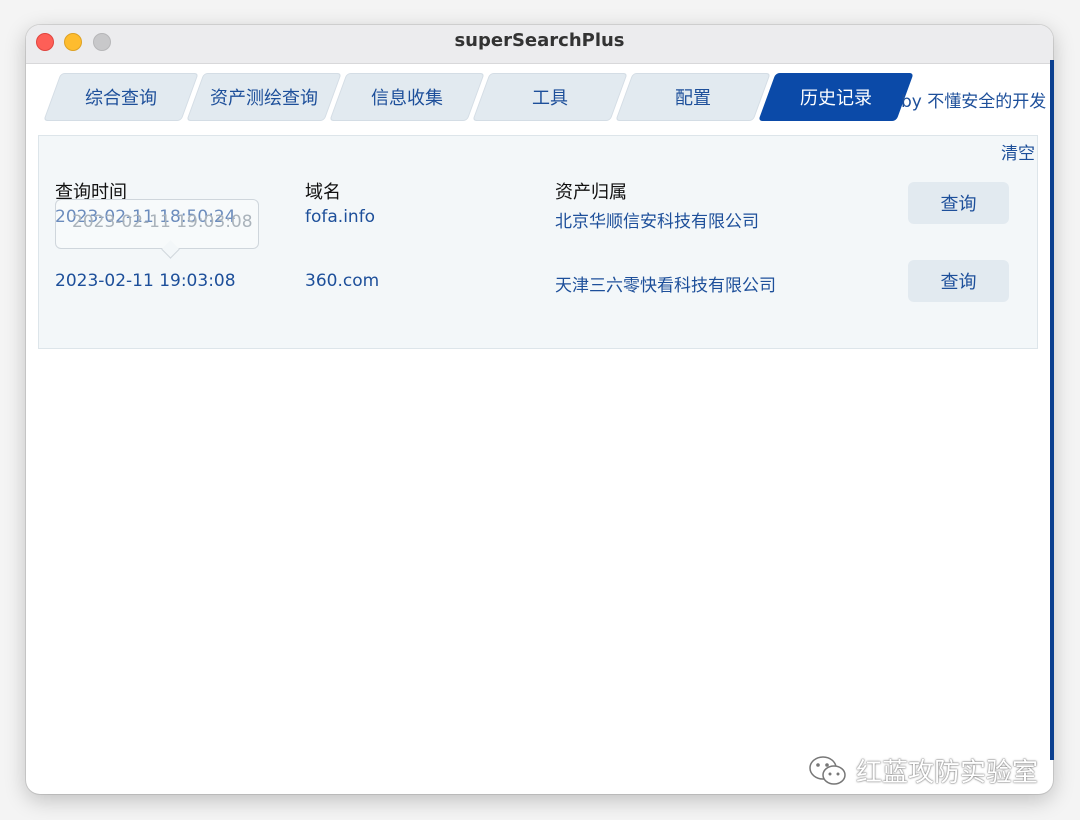 The image size is (1080, 820). Describe the element at coordinates (827, 770) in the screenshot. I see `wechat-icon` at that location.